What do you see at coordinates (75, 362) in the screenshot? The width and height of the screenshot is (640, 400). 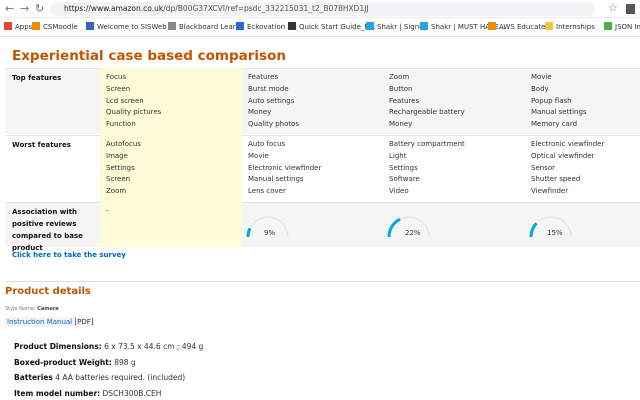 I see `detail-item: Boxed-product Weight: 898 g` at bounding box center [75, 362].